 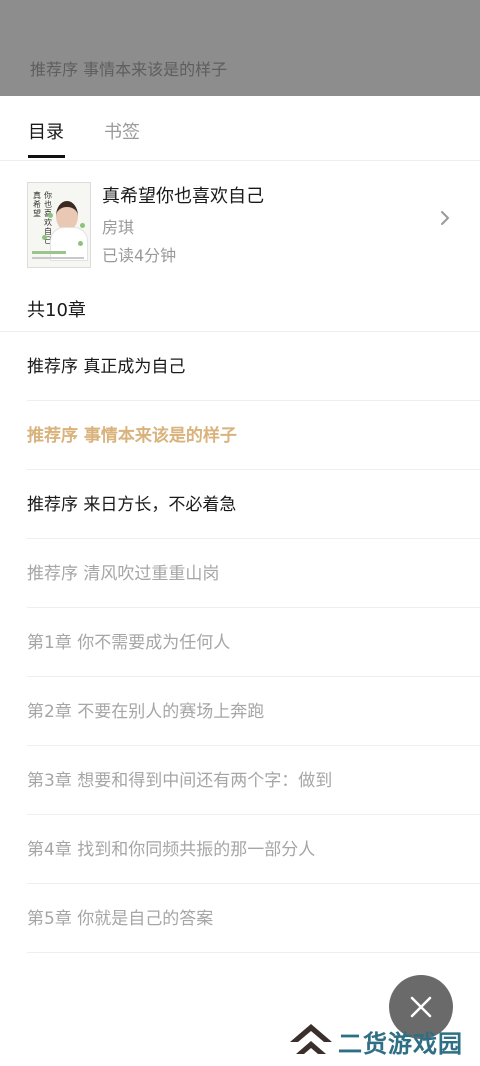 I want to click on close-icon, so click(x=421, y=1007).